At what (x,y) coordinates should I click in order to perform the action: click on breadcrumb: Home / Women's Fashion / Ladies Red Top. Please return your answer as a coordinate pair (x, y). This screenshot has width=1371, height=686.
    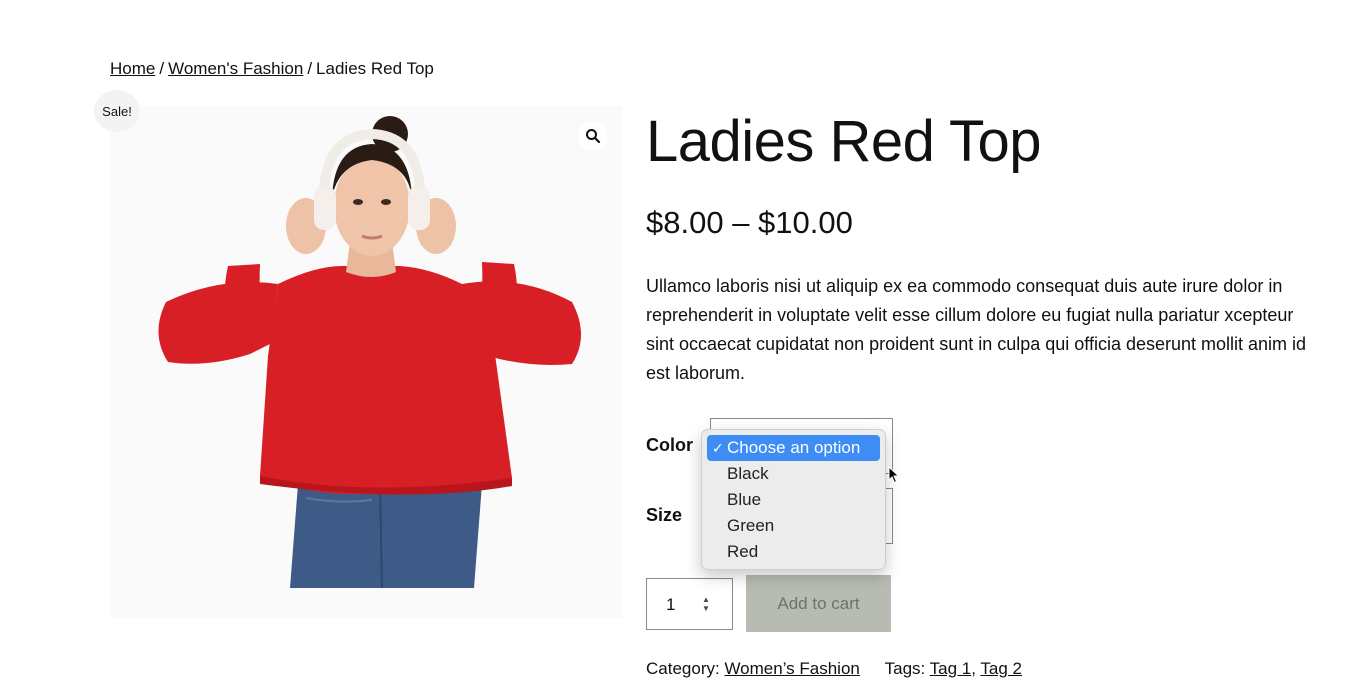
    Looking at the image, I should click on (272, 69).